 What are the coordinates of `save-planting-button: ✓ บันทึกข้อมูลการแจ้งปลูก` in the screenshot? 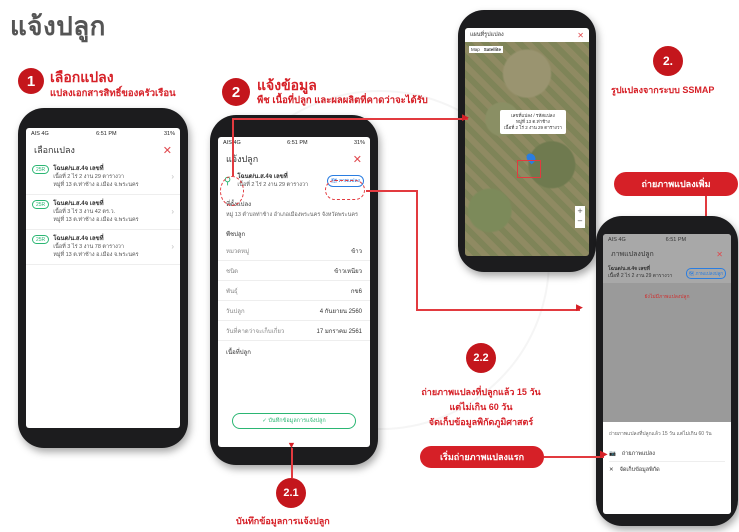 It's located at (294, 421).